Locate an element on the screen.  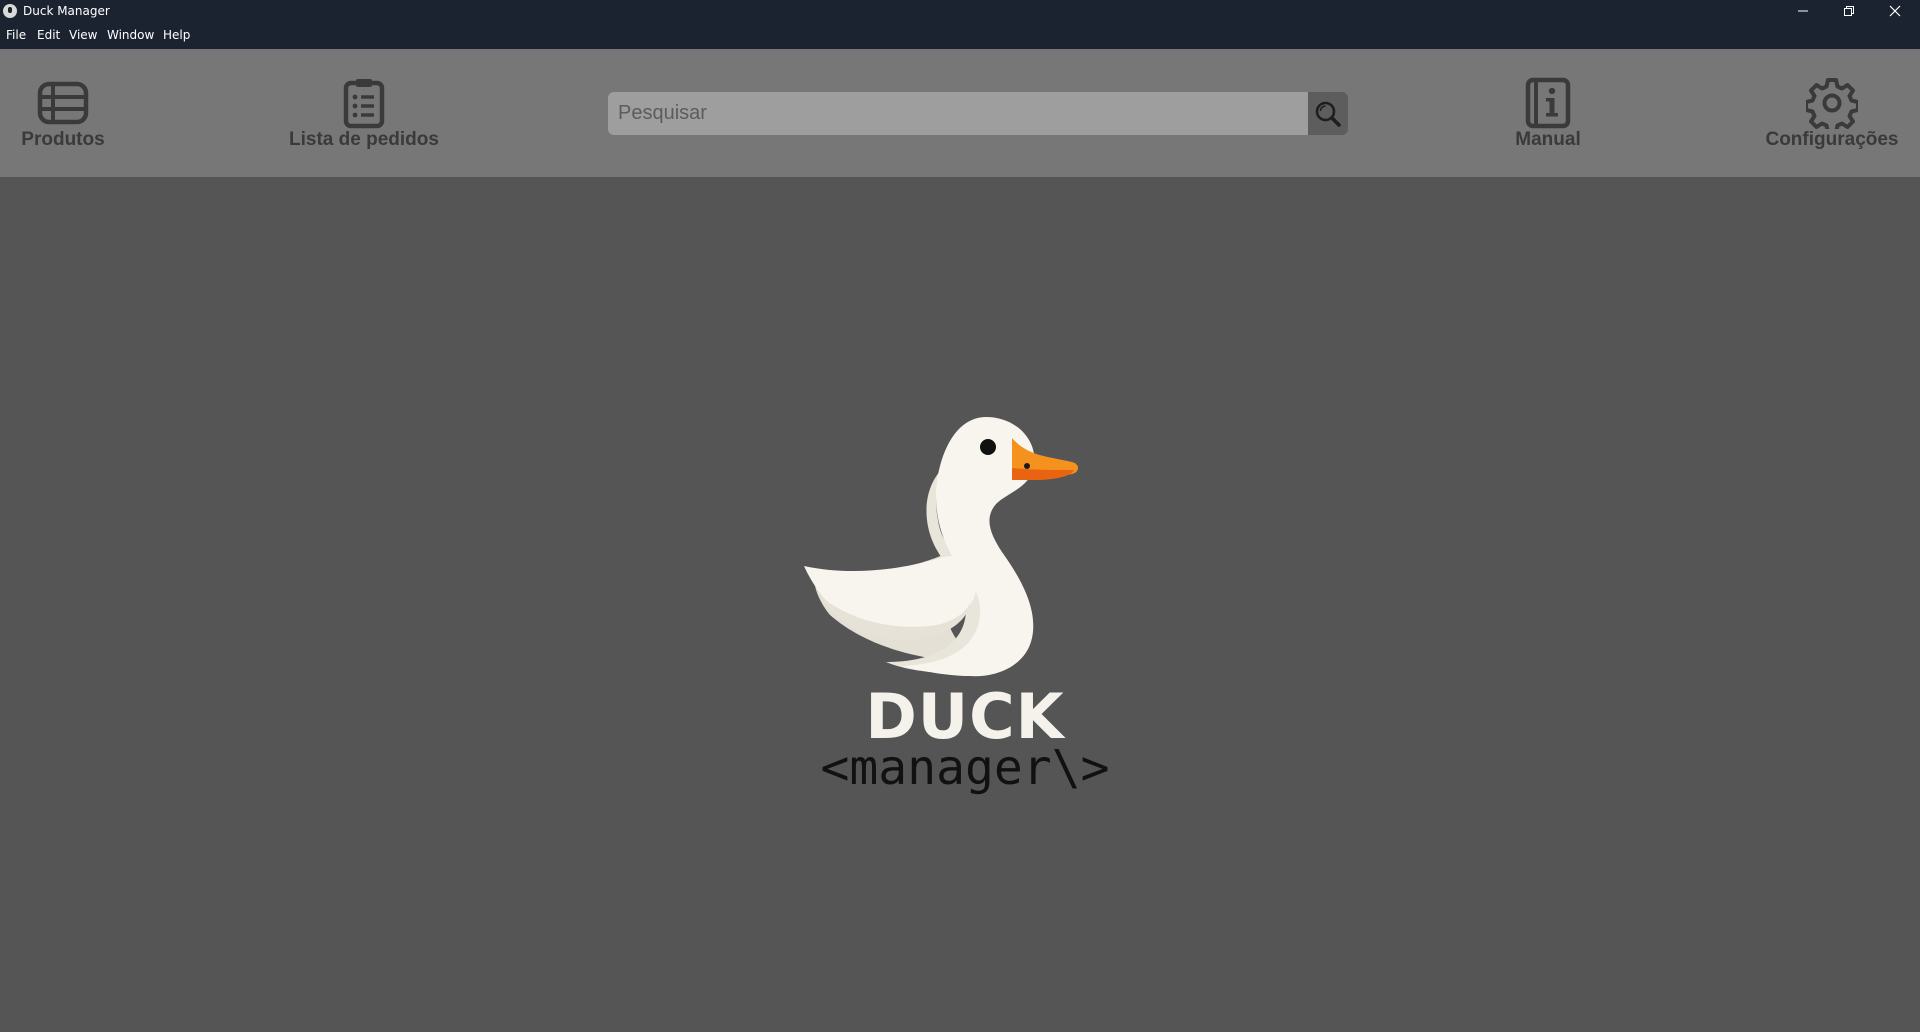
produtos-button: Produtos is located at coordinates (63, 113).